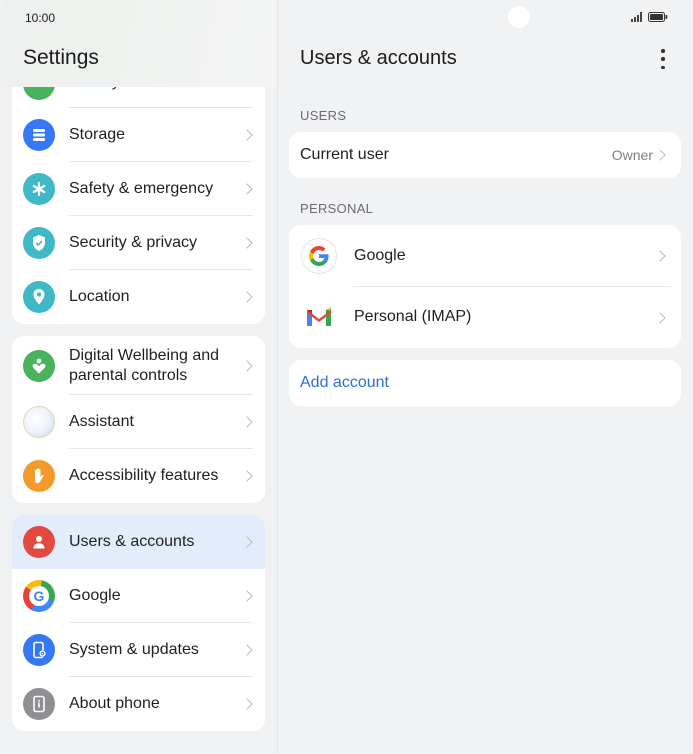 Image resolution: width=693 pixels, height=754 pixels. I want to click on sidebar-item-label: Security & privacy, so click(133, 242).